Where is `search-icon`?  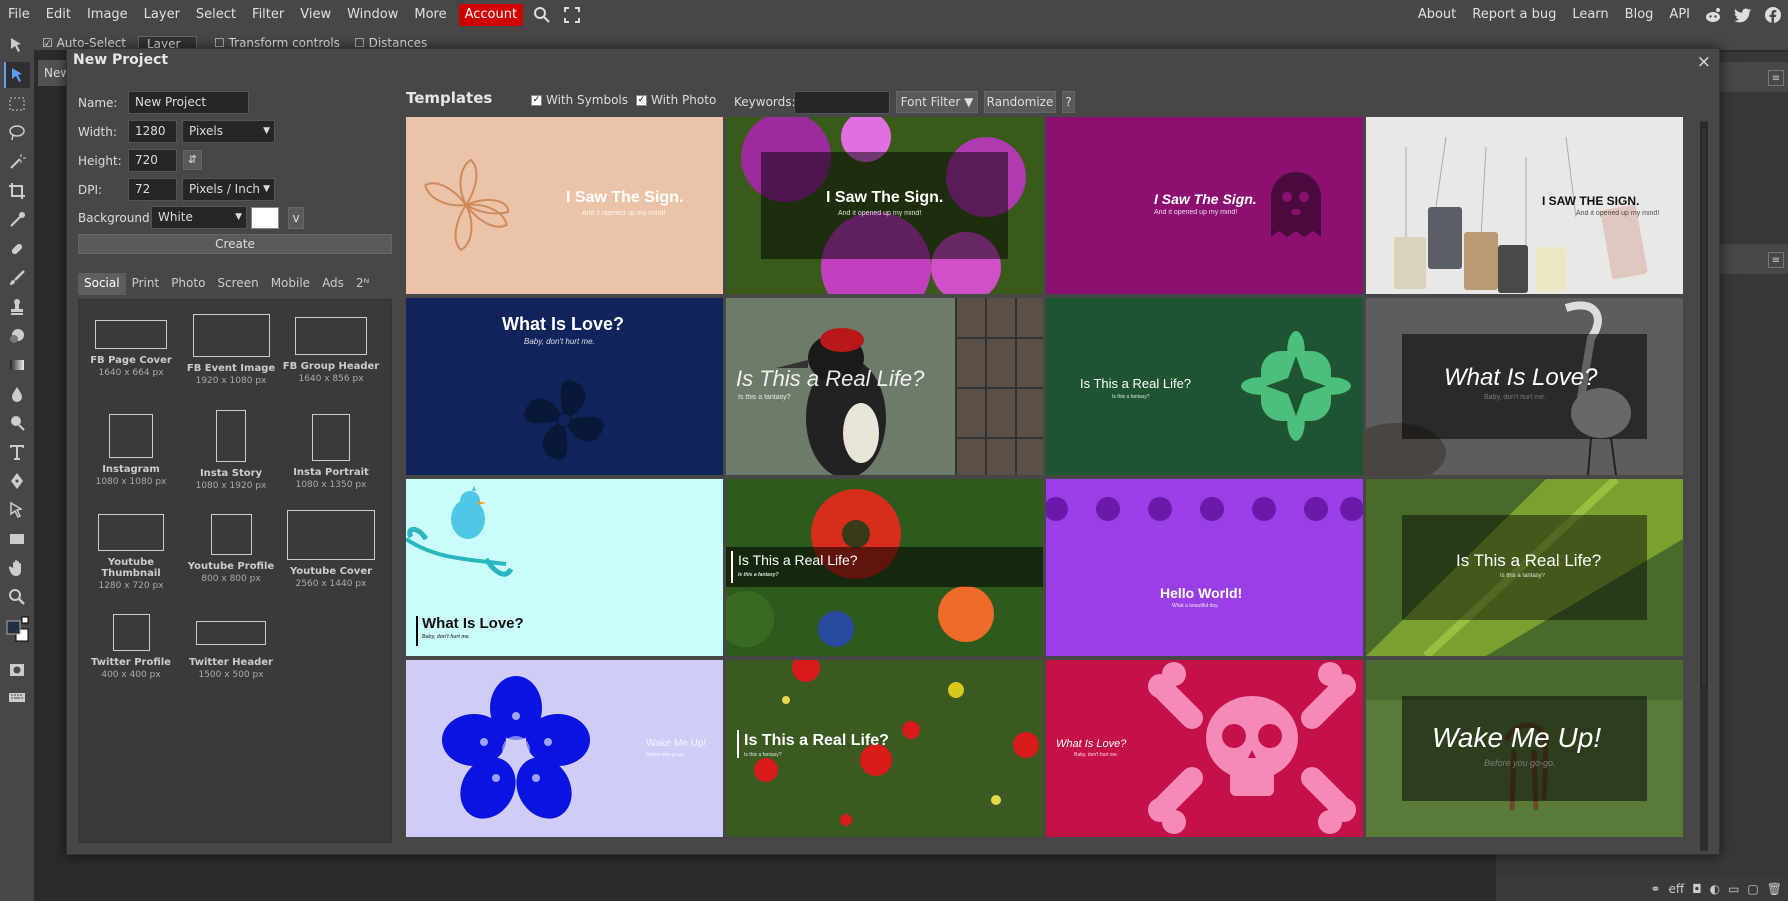
search-icon is located at coordinates (542, 15).